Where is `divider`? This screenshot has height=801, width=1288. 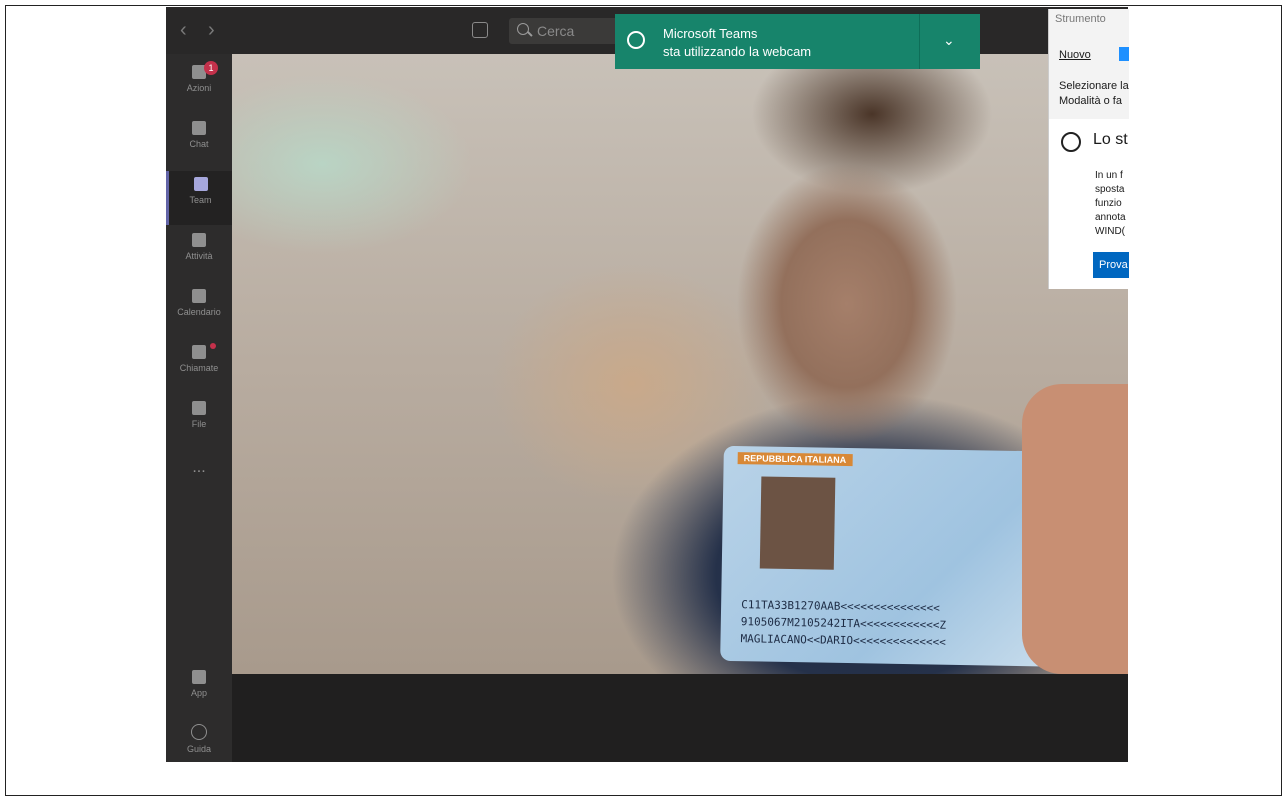 divider is located at coordinates (919, 41).